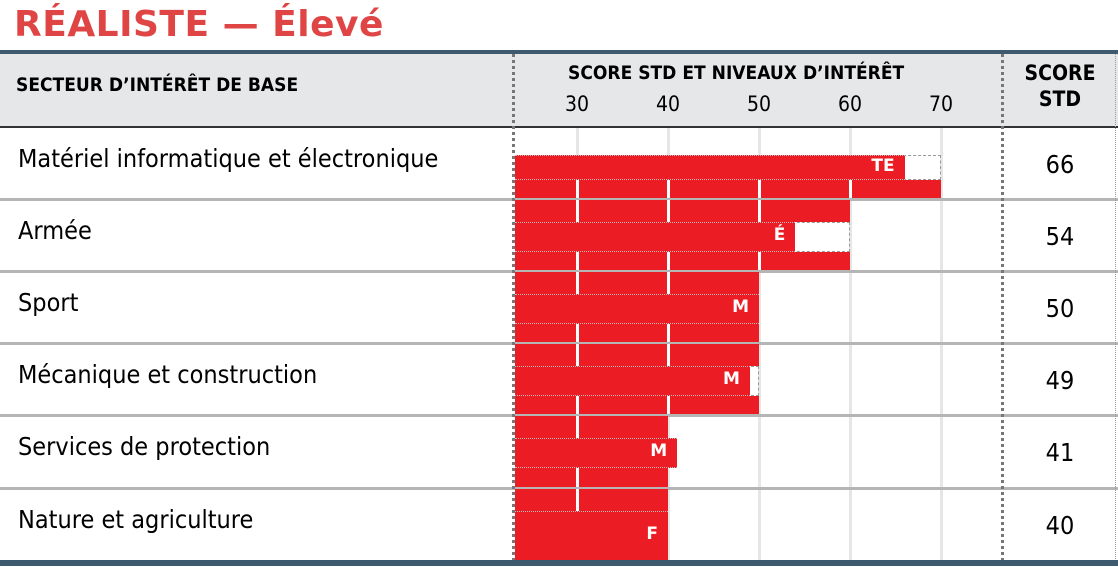 This screenshot has height=567, width=1118. I want to click on header-score-line2: STD, so click(1060, 99).